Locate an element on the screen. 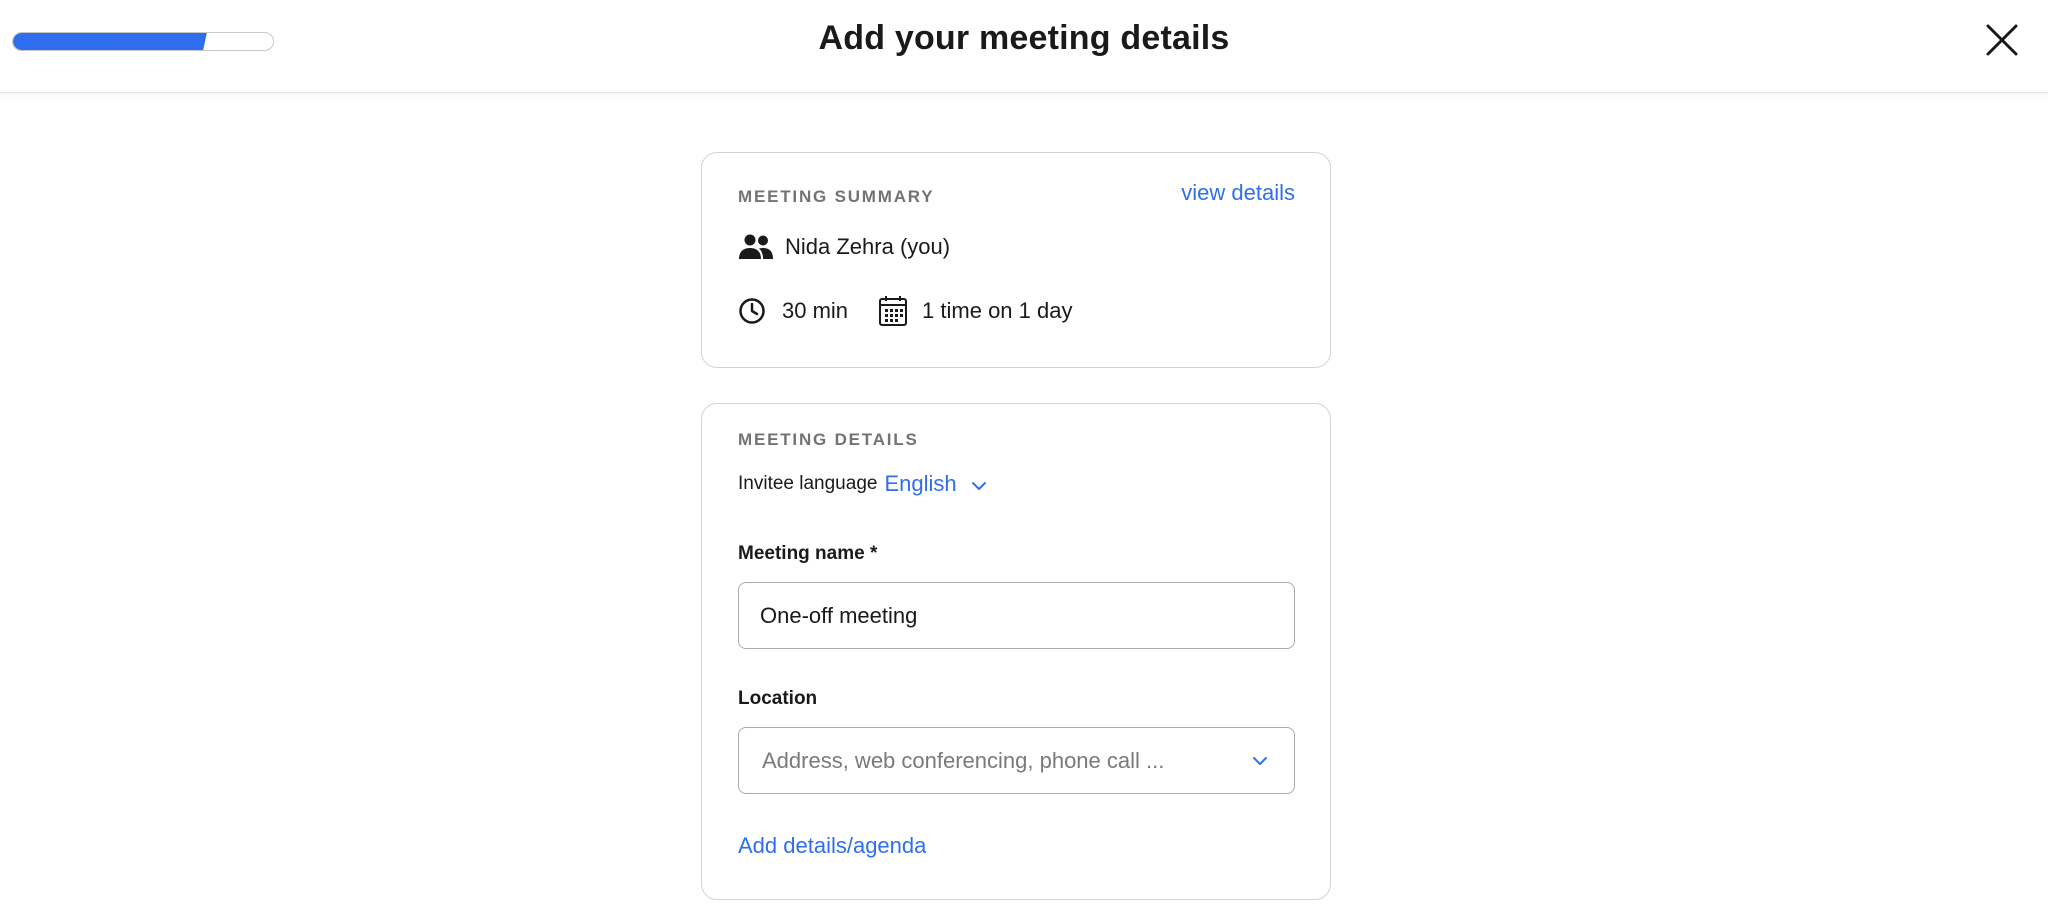 The image size is (2048, 922). calendar-icon is located at coordinates (893, 311).